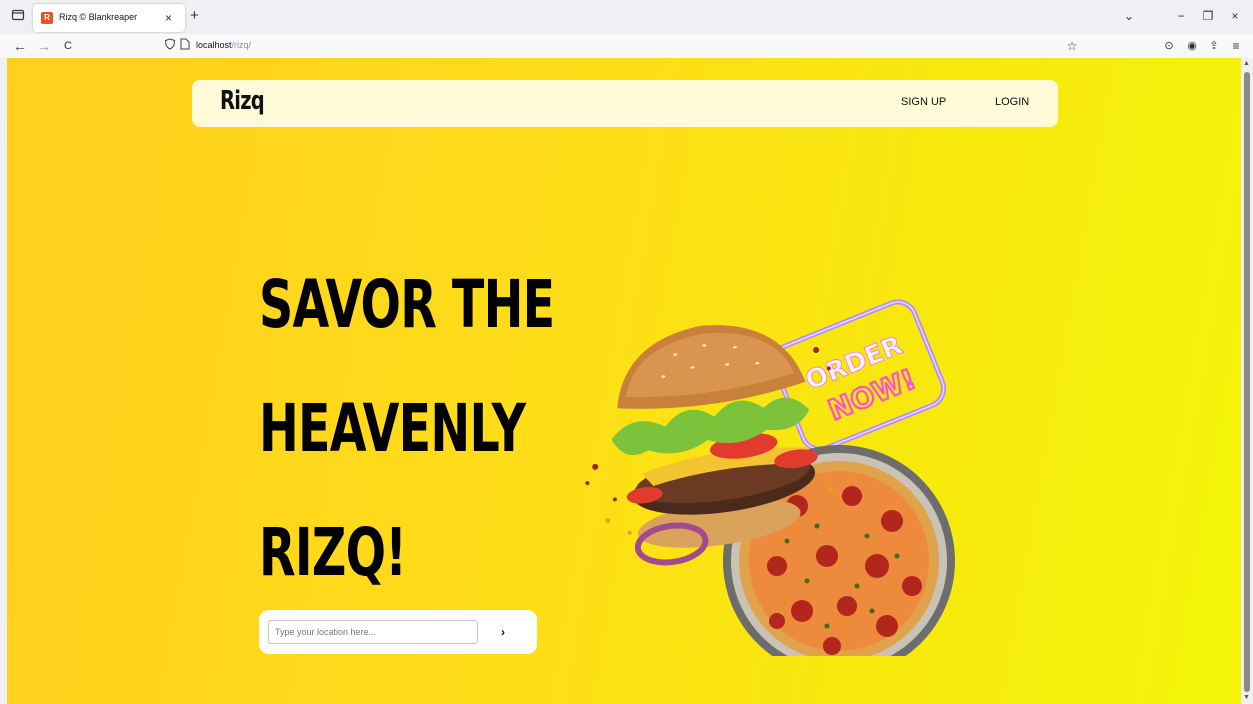 The image size is (1253, 704). Describe the element at coordinates (68, 46) in the screenshot. I see `reload-icon: C` at that location.